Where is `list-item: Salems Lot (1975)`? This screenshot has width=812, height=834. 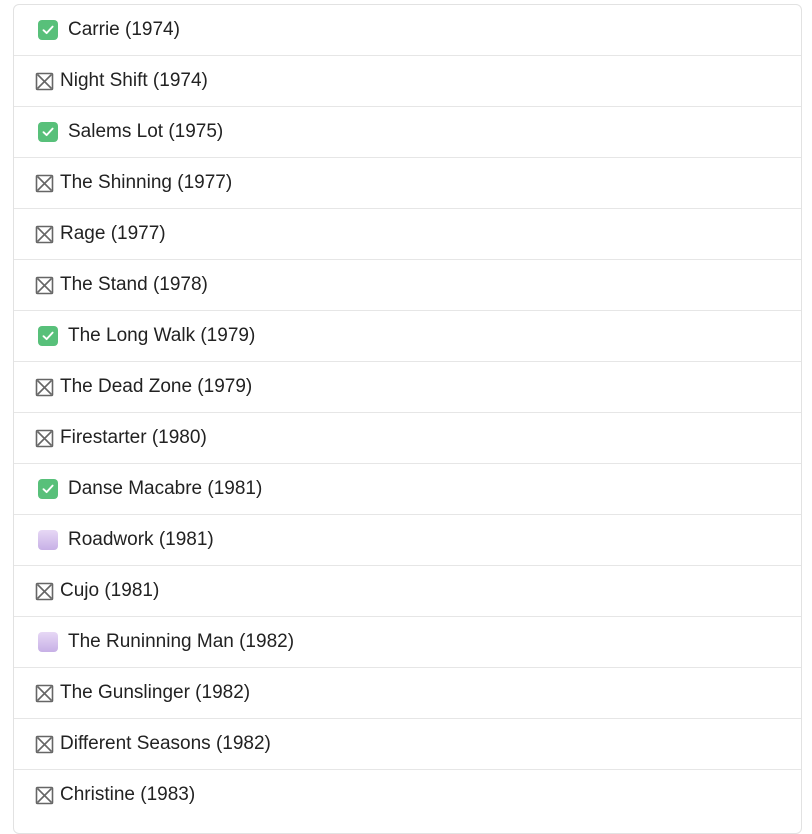 list-item: Salems Lot (1975) is located at coordinates (407, 131).